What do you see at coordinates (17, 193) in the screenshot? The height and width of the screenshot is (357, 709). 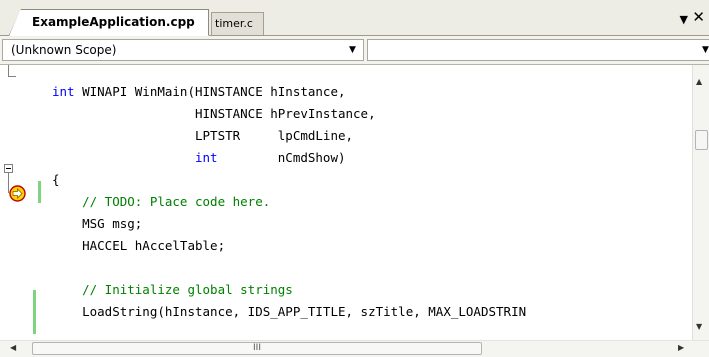 I see `current-statement-arrow-icon` at bounding box center [17, 193].